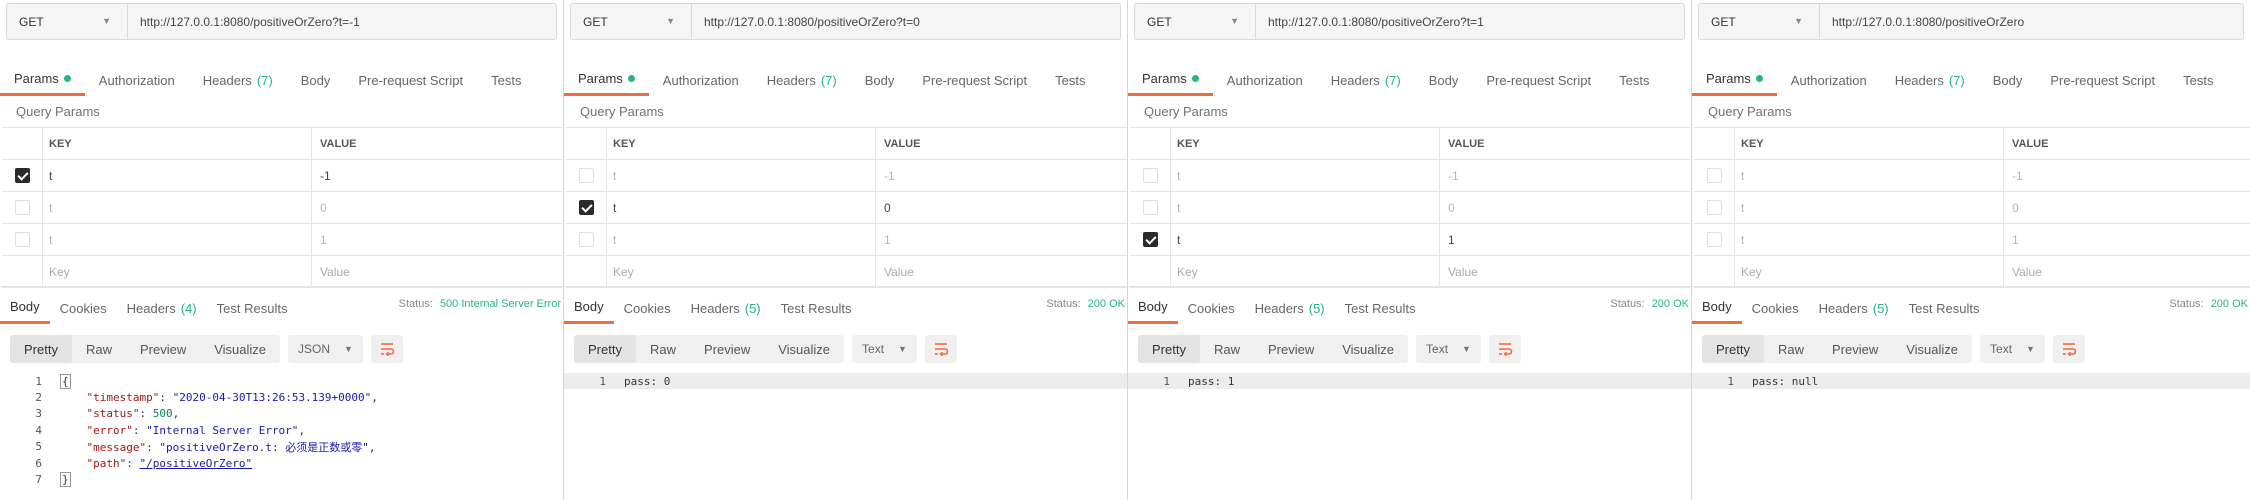 The height and width of the screenshot is (500, 2250). What do you see at coordinates (162, 308) in the screenshot?
I see `res-tab-headers: Headers (4)` at bounding box center [162, 308].